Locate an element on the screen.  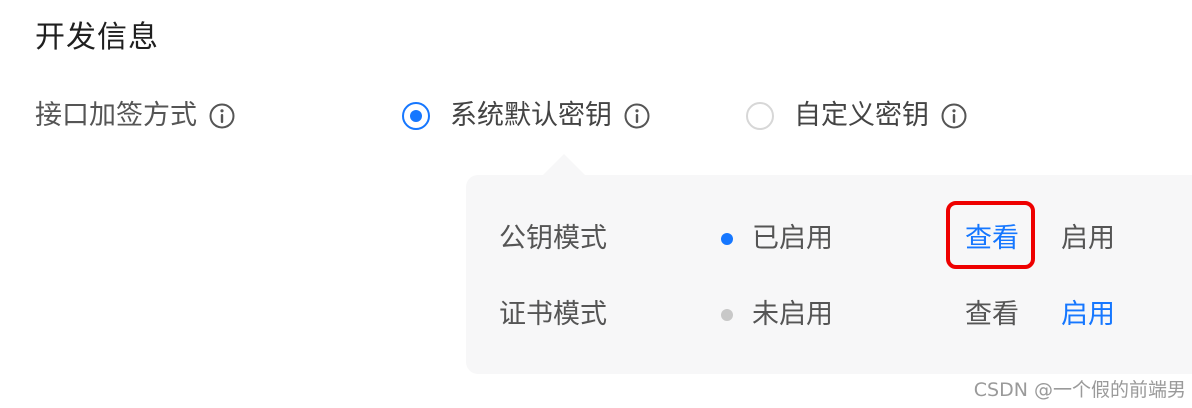
key-mode-row-certificate: 证书模式 未启用 查看 启用 is located at coordinates (829, 315).